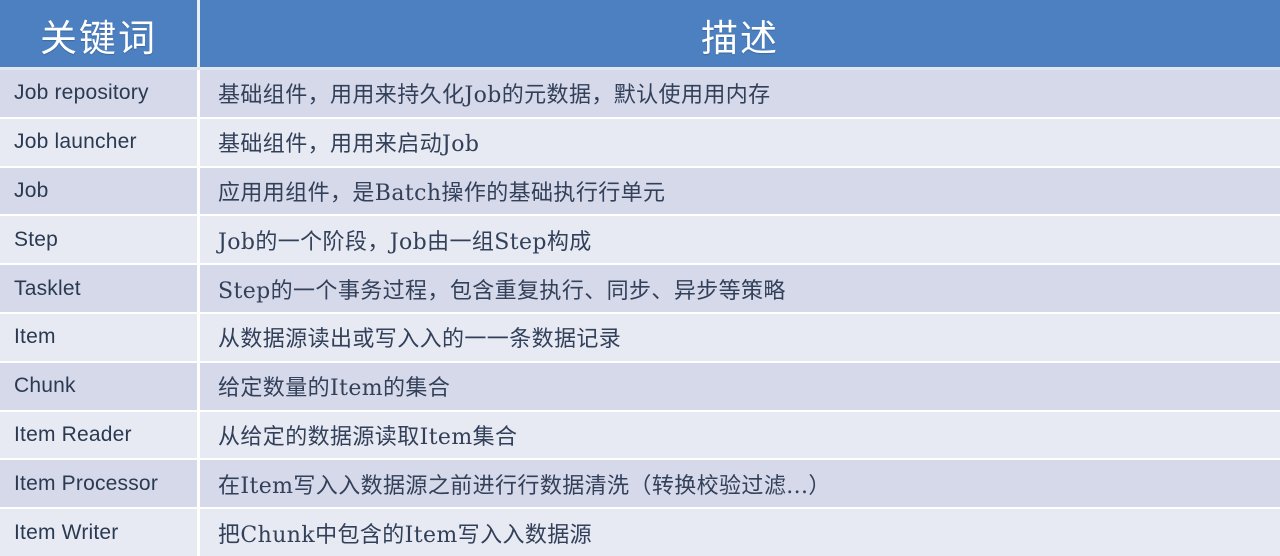  I want to click on table-row: Job 应用用组件，是Batch操作的基础执行行单元, so click(640, 192).